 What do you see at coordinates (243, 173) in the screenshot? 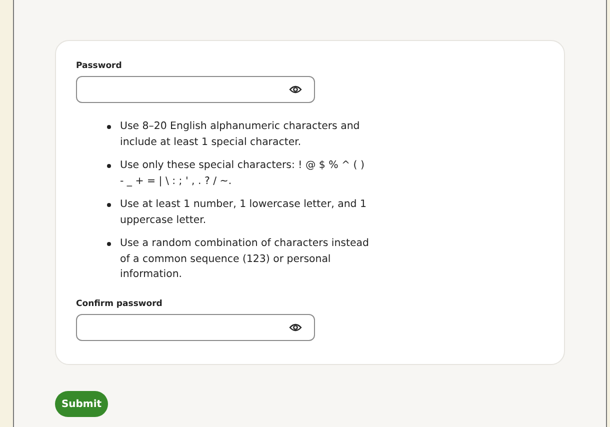
I see `rule-text: Use only these special characters: ! @ $ % ^ ( ) - _ + = | \ : ; ' , . ? / ~.` at bounding box center [243, 173].